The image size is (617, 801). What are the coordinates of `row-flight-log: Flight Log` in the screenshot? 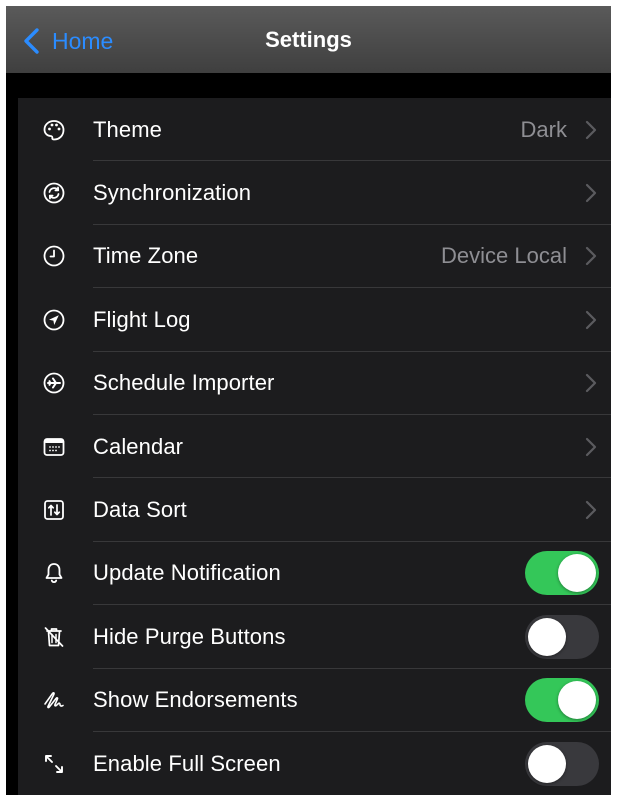 It's located at (314, 320).